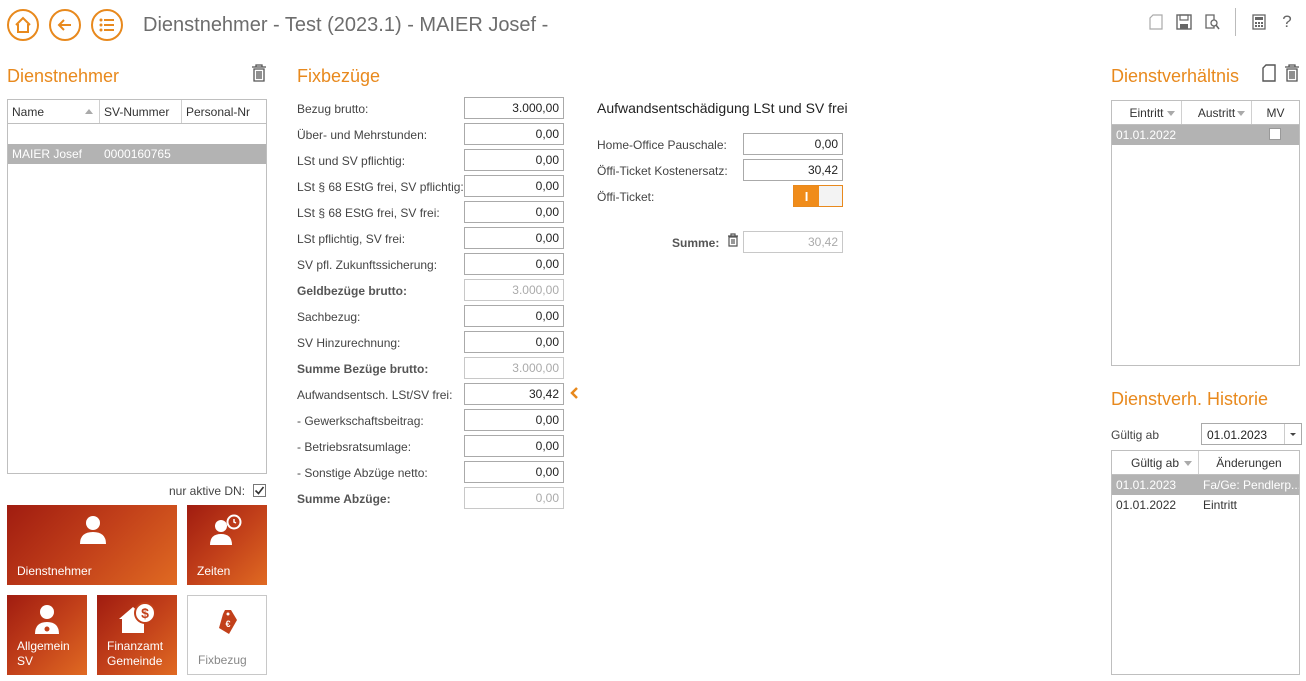 The image size is (1306, 681). I want to click on new-dienstverhaeltnis-button, so click(1269, 74).